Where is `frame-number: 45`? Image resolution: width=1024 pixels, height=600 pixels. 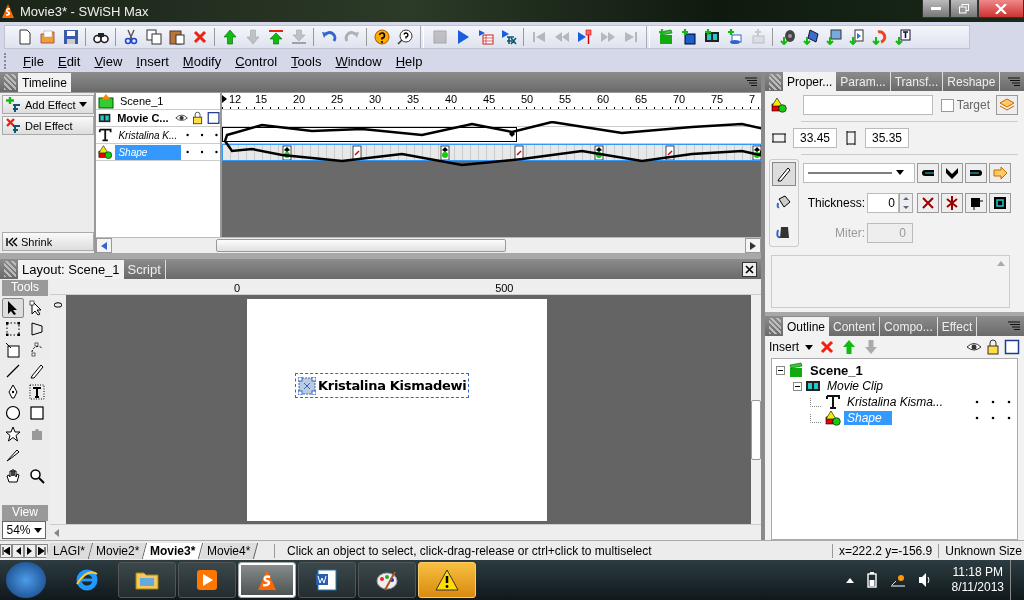
frame-number: 45 is located at coordinates (489, 99).